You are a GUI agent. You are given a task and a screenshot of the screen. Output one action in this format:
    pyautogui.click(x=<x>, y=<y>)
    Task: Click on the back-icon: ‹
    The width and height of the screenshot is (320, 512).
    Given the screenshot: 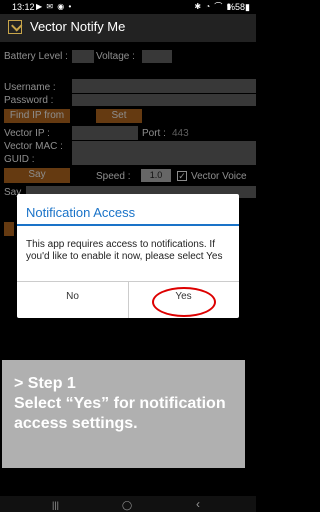 What is the action you would take?
    pyautogui.click(x=198, y=504)
    